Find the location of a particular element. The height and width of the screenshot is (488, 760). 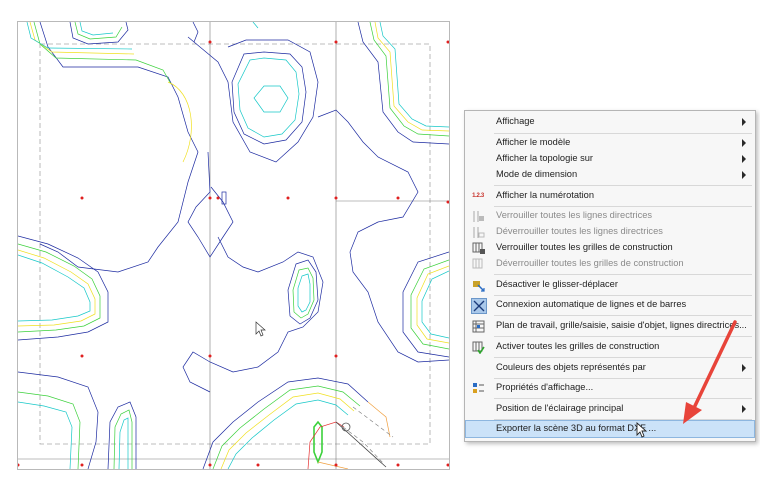

work-plane-icon is located at coordinates (478, 326).